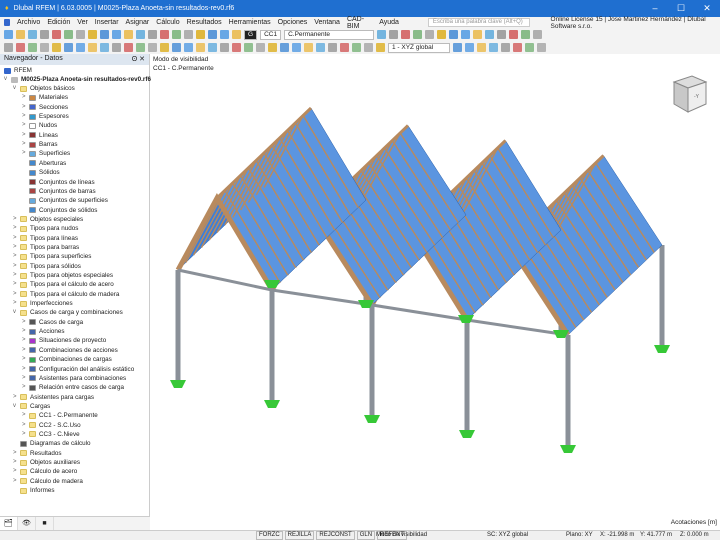 The image size is (720, 540). Describe the element at coordinates (40, 144) in the screenshot. I see `tree-item: > Barras` at that location.